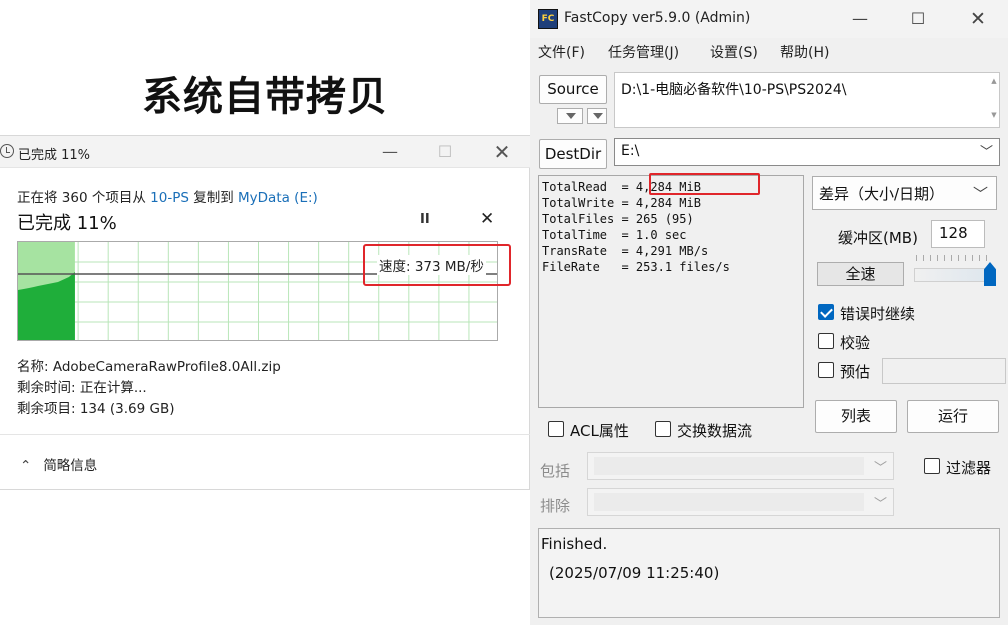 This screenshot has width=1008, height=625. Describe the element at coordinates (826, 312) in the screenshot. I see `continue-on-error-checkbox` at that location.